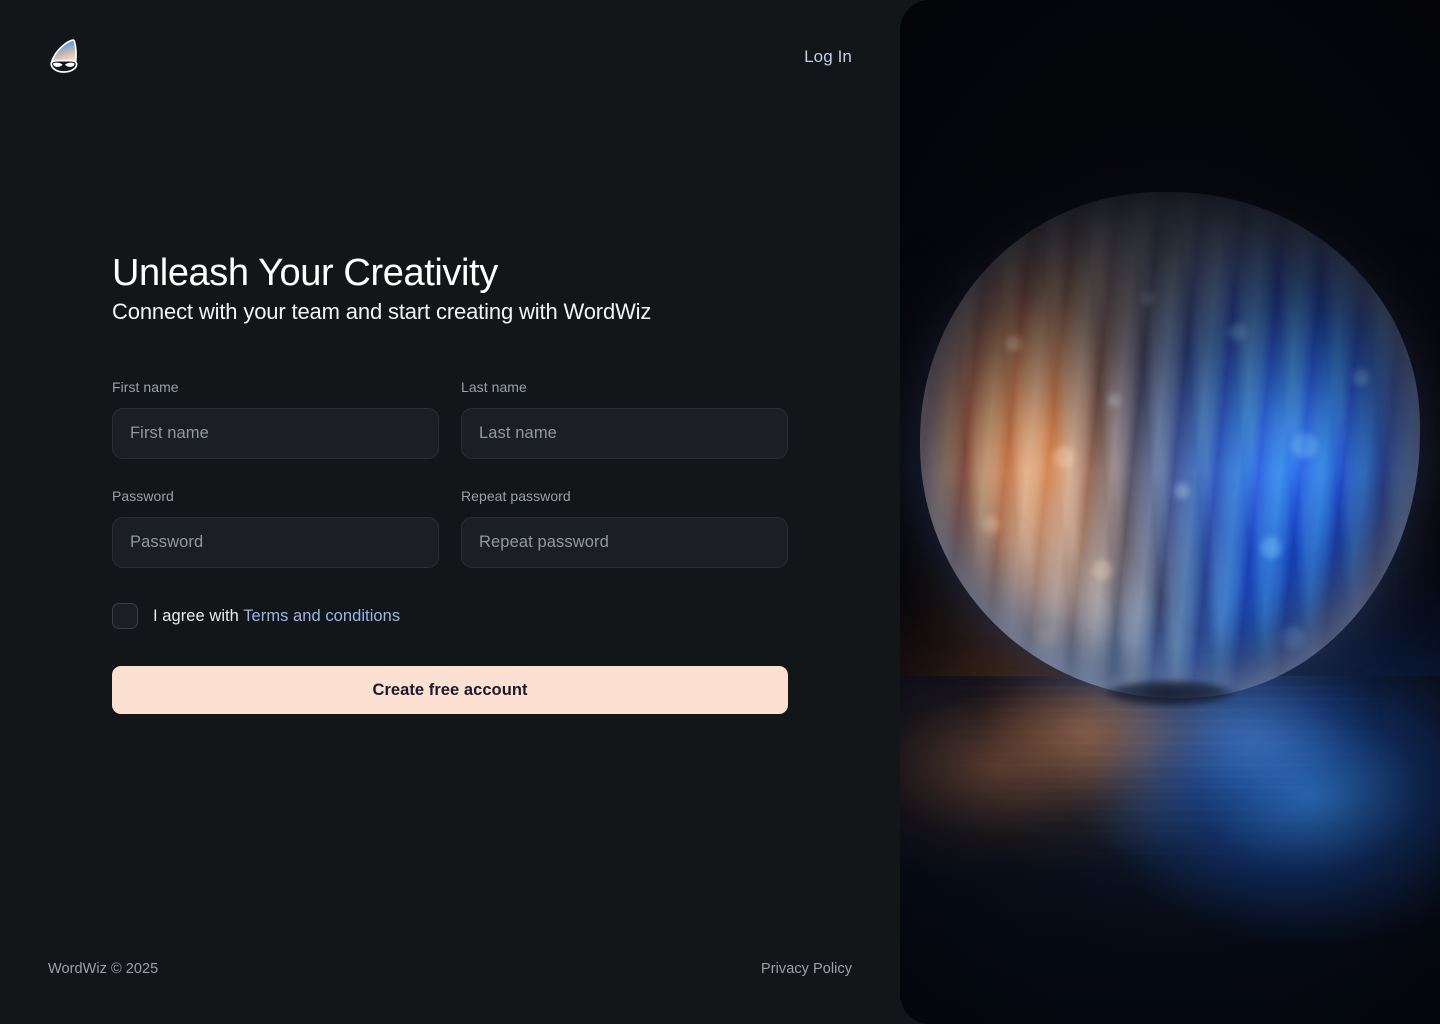 Image resolution: width=1440 pixels, height=1024 pixels. What do you see at coordinates (275, 434) in the screenshot?
I see `first-name-input` at bounding box center [275, 434].